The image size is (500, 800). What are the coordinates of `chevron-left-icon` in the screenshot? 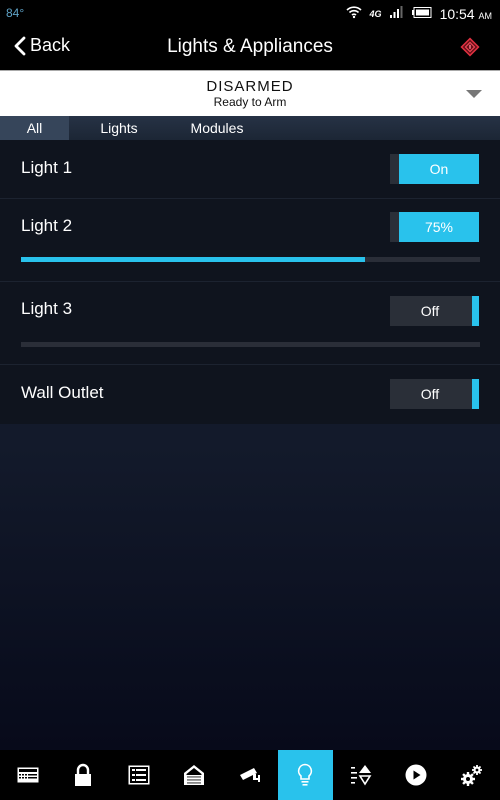 It's located at (20, 45).